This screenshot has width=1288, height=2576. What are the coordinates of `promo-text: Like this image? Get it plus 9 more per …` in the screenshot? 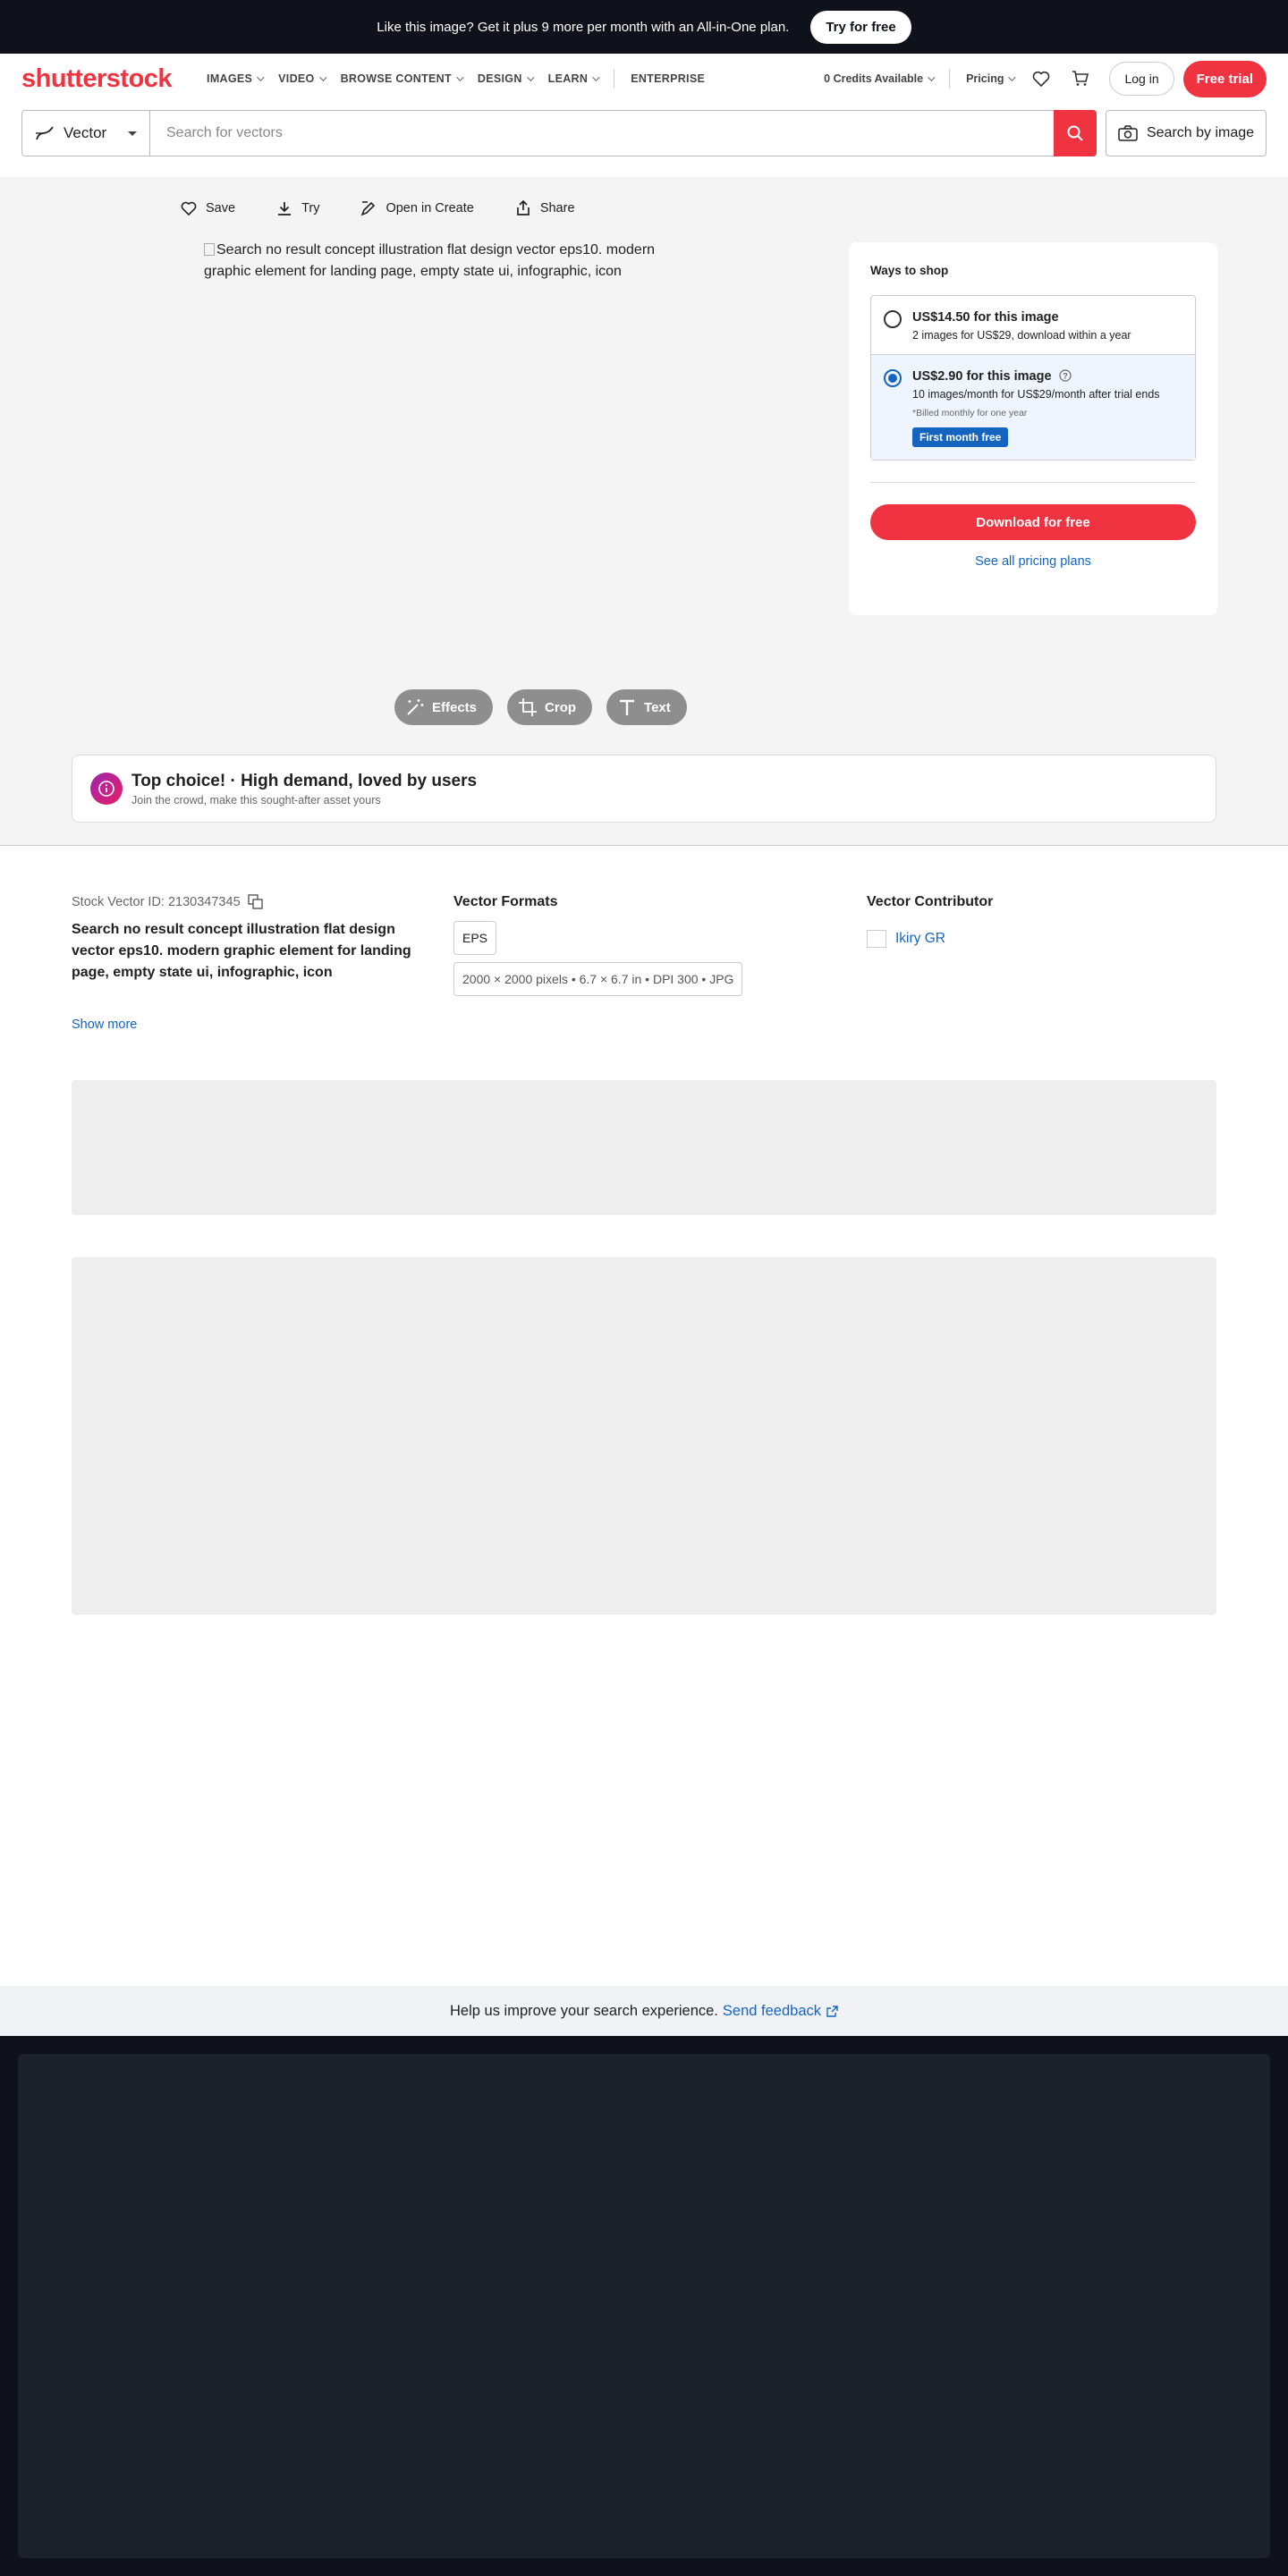 It's located at (583, 27).